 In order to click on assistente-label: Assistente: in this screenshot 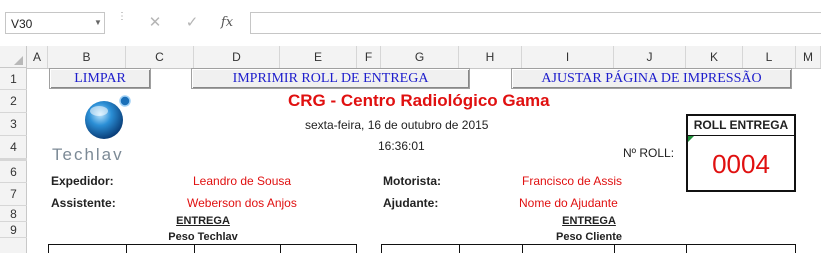, I will do `click(83, 203)`.